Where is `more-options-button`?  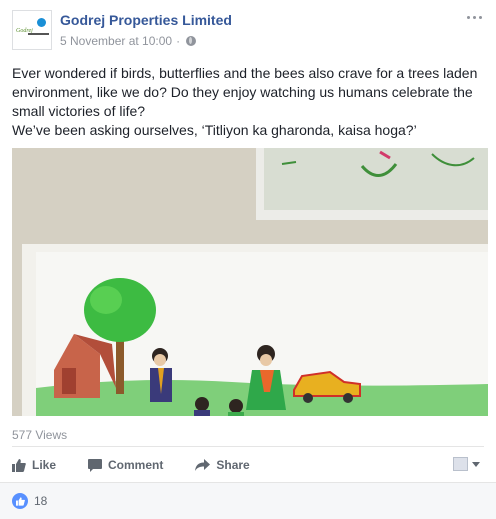
more-options-button is located at coordinates (474, 17).